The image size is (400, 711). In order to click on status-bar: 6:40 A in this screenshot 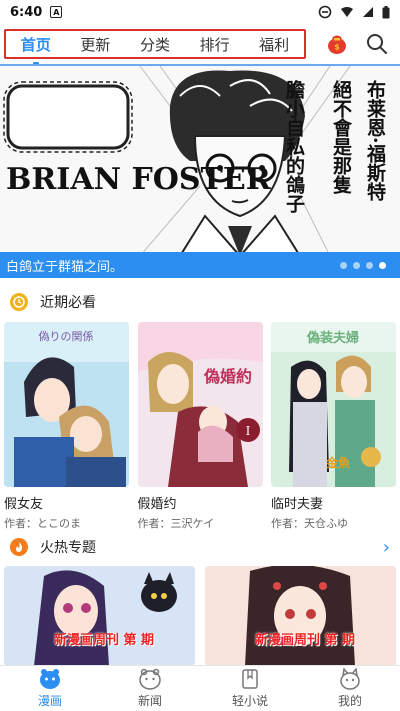, I will do `click(200, 12)`.